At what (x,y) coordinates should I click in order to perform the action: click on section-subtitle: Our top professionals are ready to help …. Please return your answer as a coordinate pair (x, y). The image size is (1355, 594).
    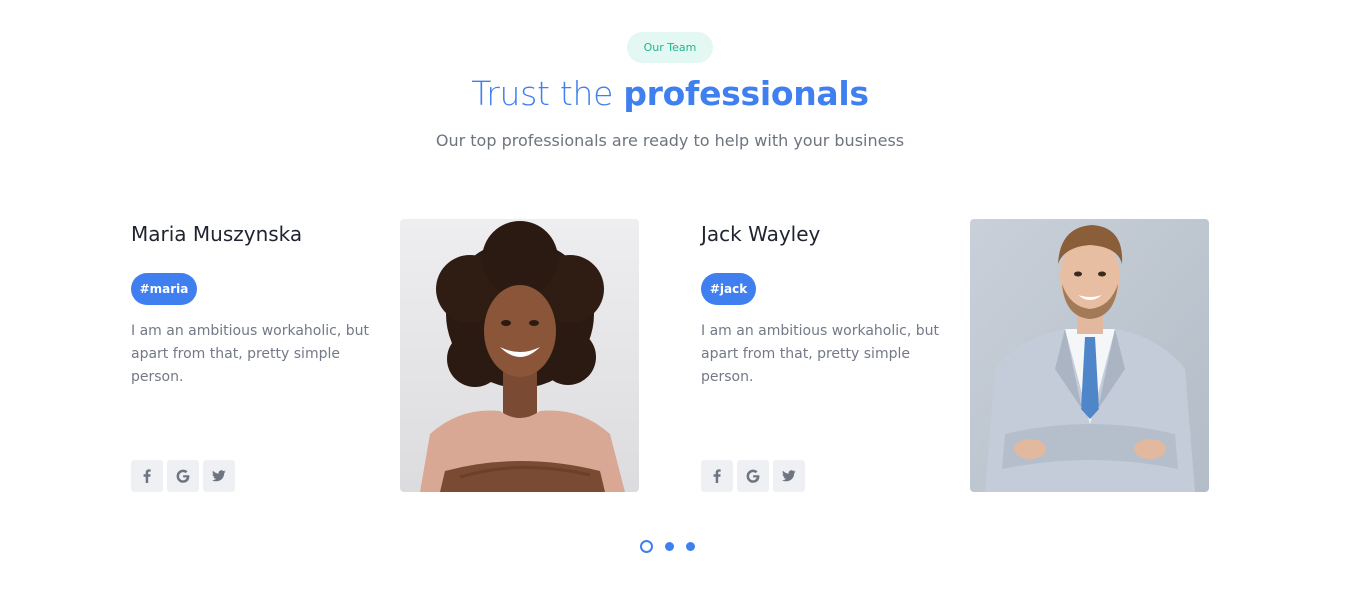
    Looking at the image, I should click on (670, 140).